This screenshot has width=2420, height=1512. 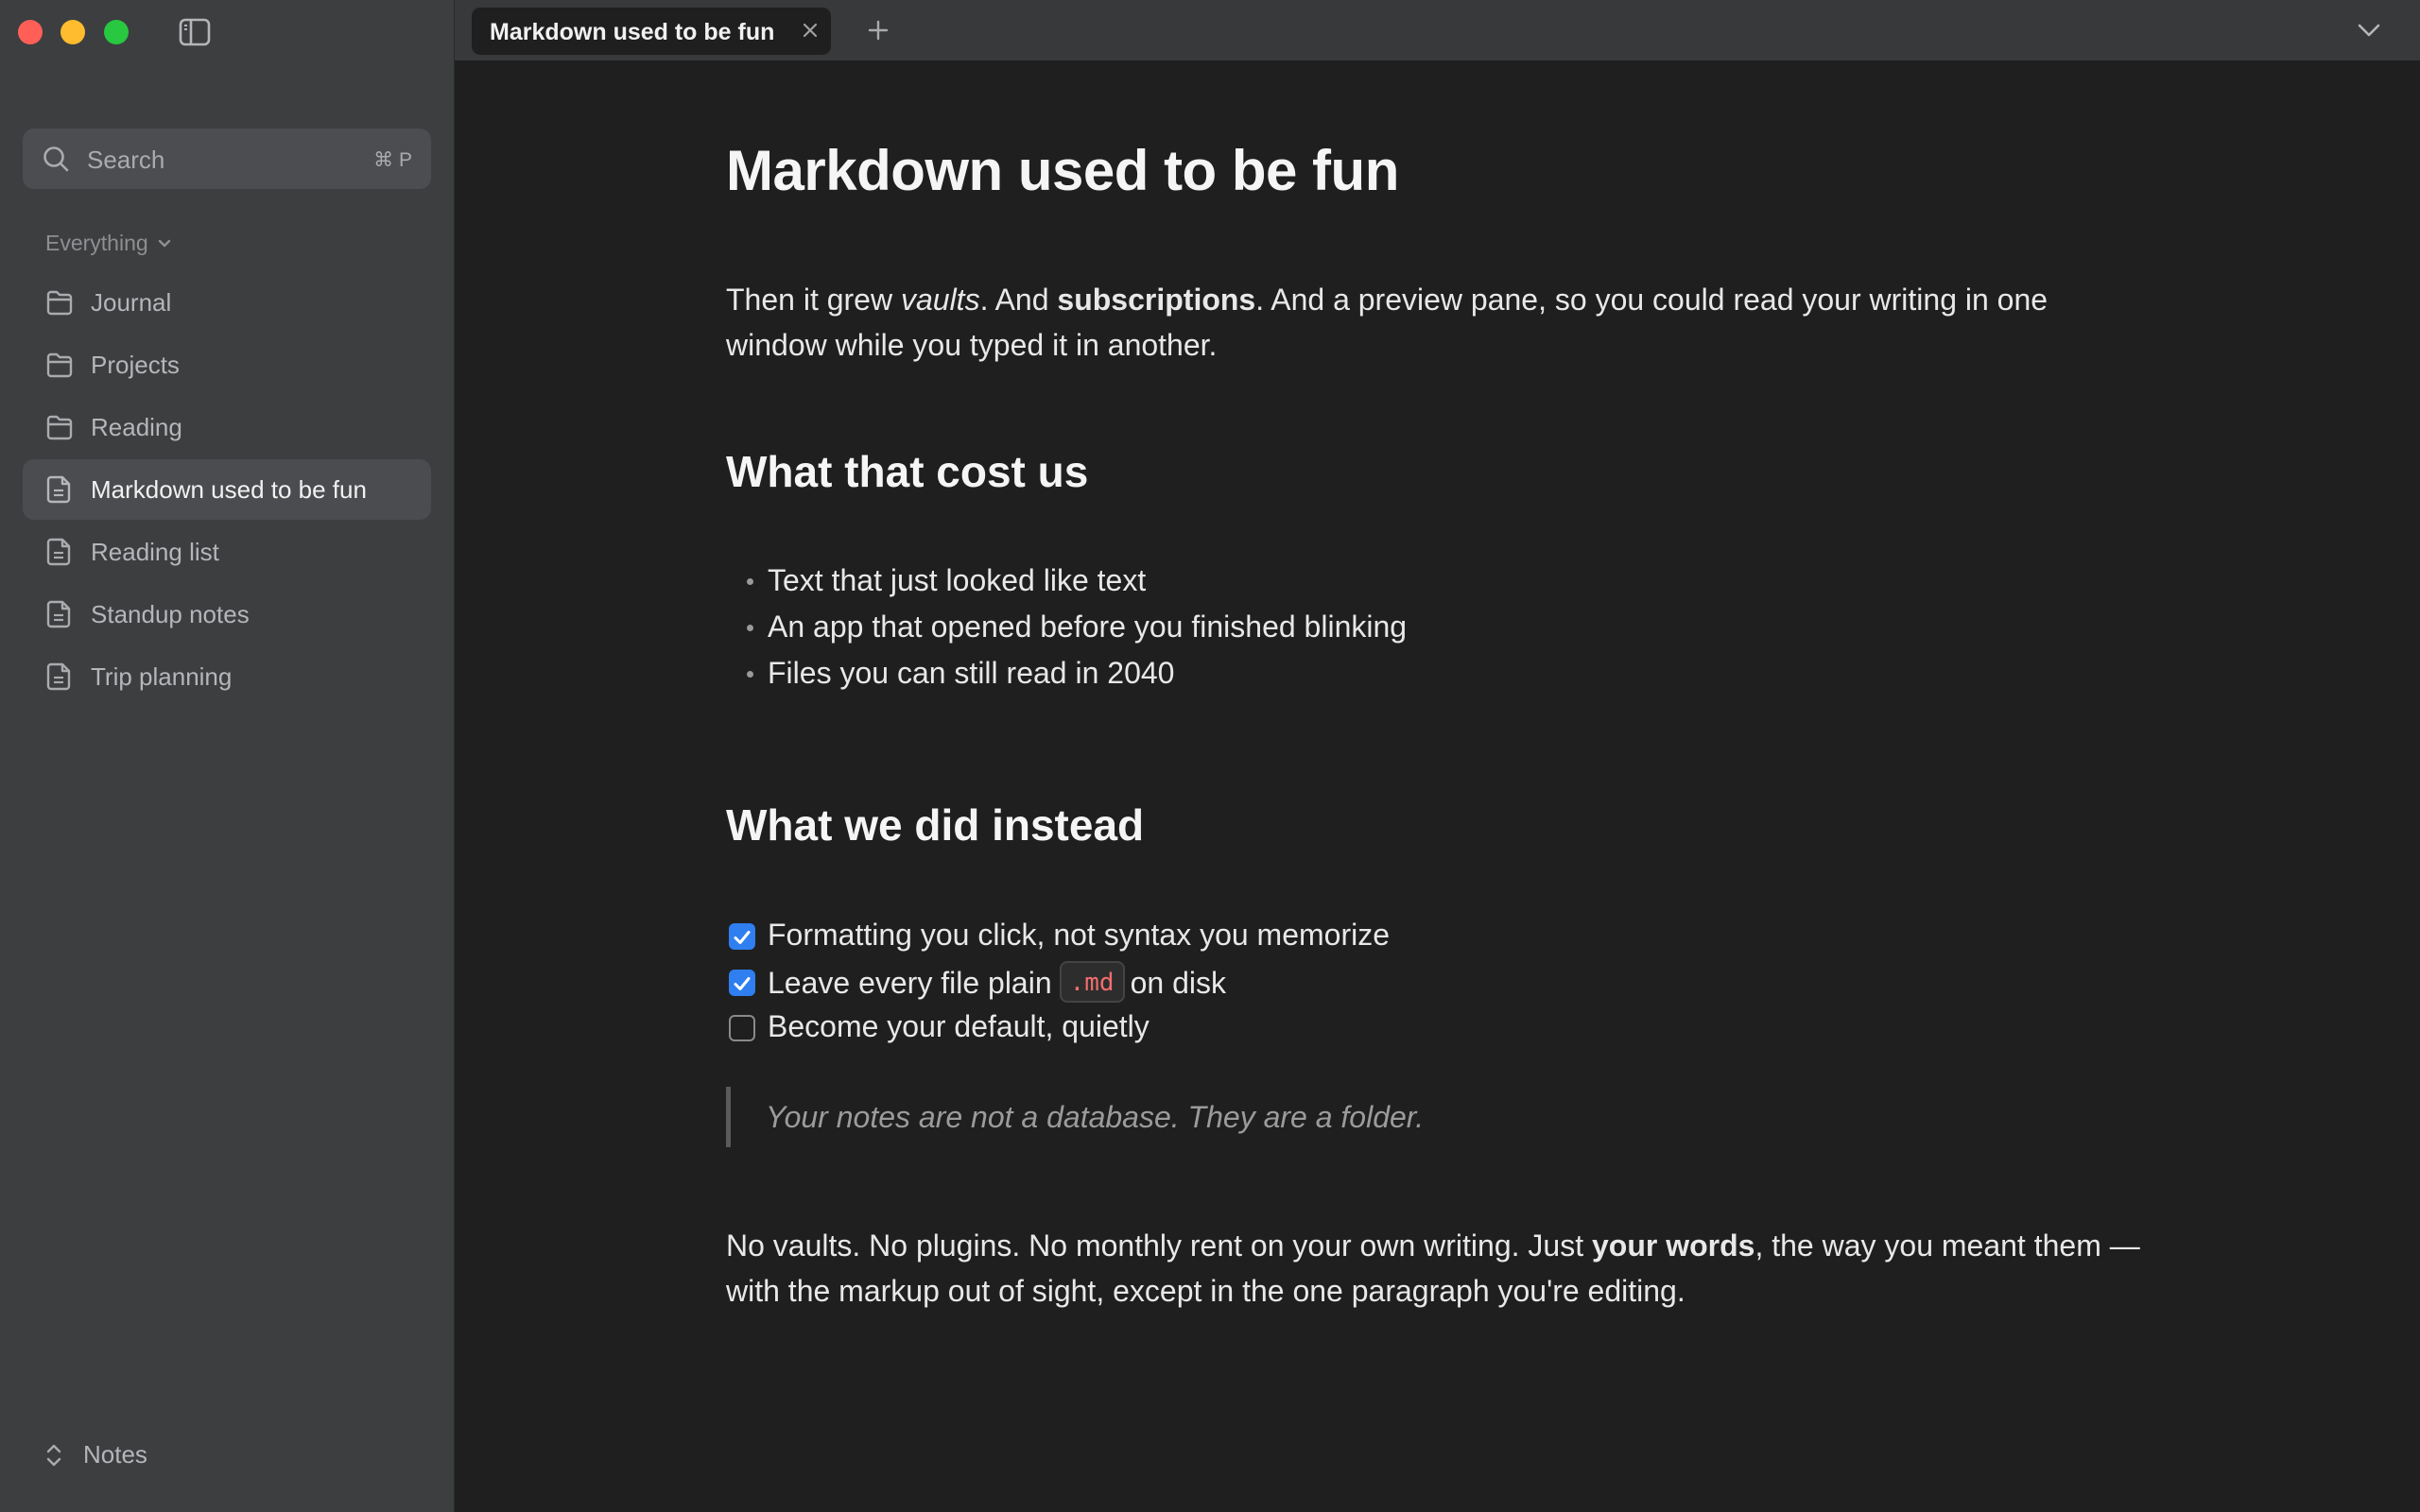 I want to click on sidebar-item-label: Trip planning, so click(x=162, y=676).